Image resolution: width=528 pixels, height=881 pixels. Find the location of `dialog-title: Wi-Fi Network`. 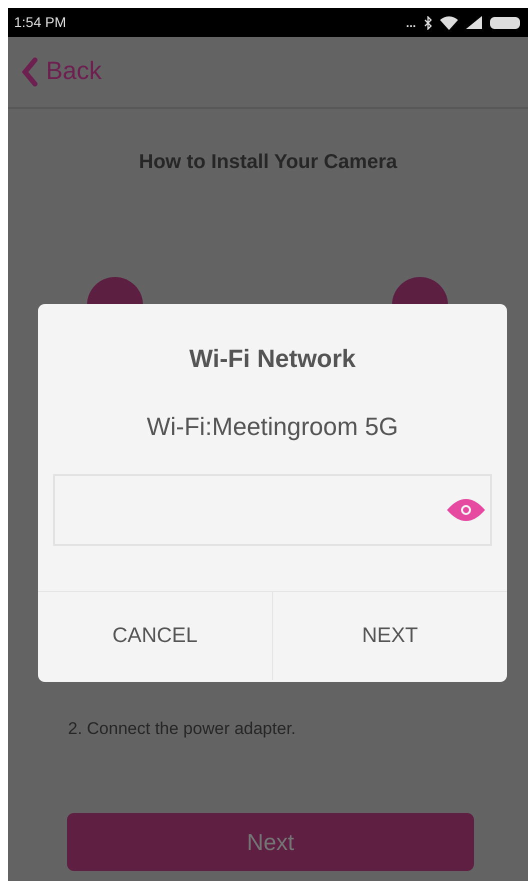

dialog-title: Wi-Fi Network is located at coordinates (272, 359).